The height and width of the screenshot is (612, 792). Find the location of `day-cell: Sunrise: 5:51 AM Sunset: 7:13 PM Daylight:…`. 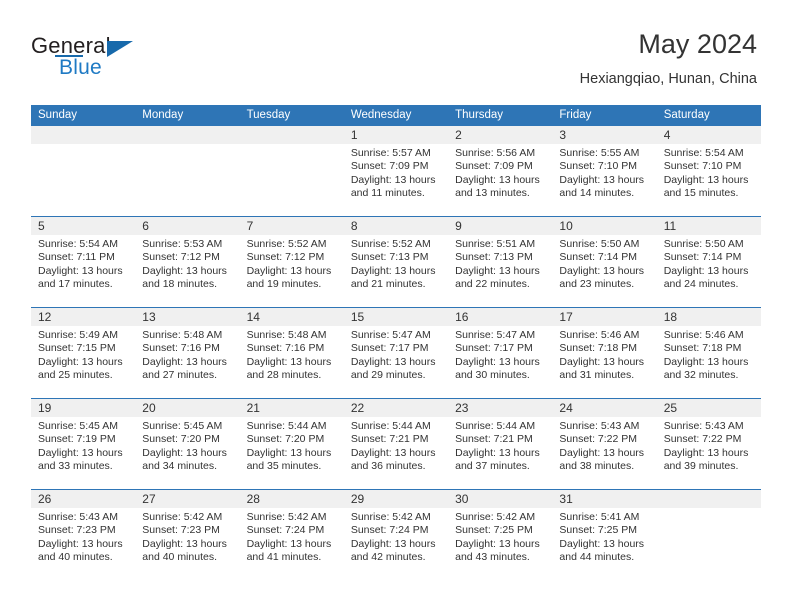

day-cell: Sunrise: 5:51 AM Sunset: 7:13 PM Daylight:… is located at coordinates (500, 271).